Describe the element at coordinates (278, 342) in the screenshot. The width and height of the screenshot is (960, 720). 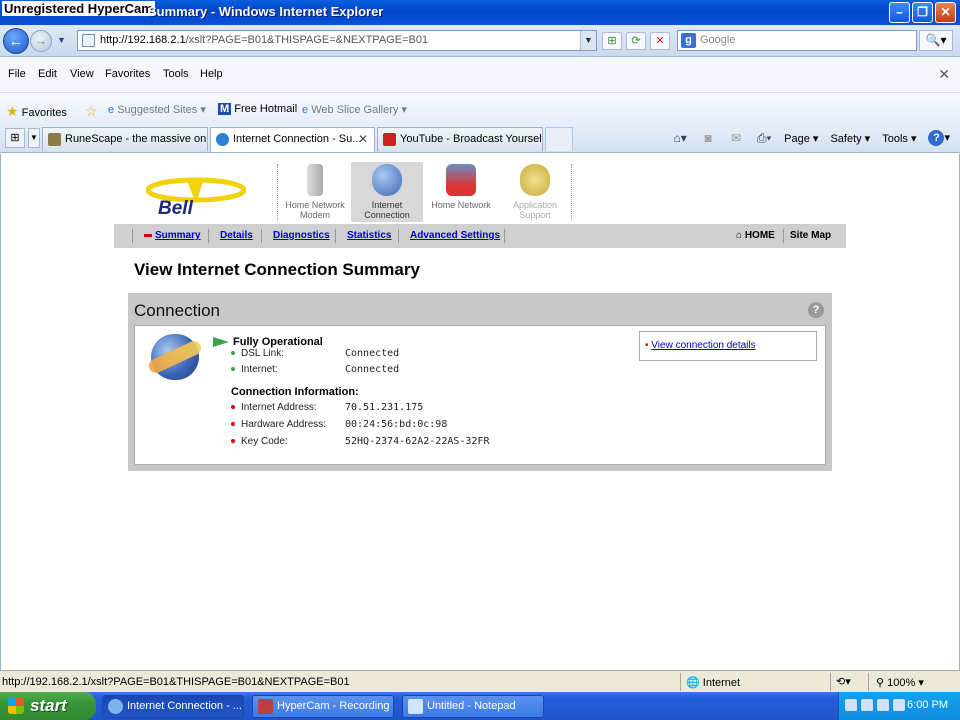
I see `status-text: Fully Operational` at that location.